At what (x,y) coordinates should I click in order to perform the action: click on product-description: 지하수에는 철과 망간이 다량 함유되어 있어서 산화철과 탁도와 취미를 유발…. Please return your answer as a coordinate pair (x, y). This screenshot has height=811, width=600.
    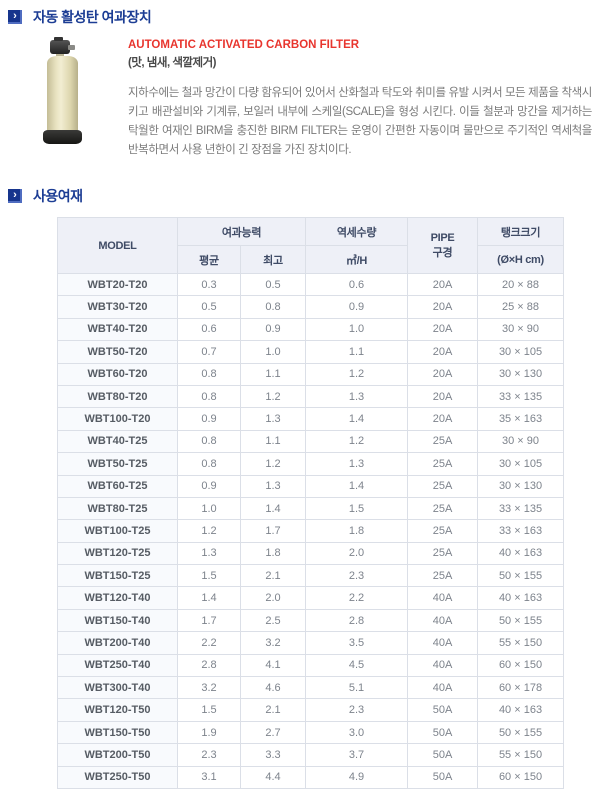
    Looking at the image, I should click on (360, 121).